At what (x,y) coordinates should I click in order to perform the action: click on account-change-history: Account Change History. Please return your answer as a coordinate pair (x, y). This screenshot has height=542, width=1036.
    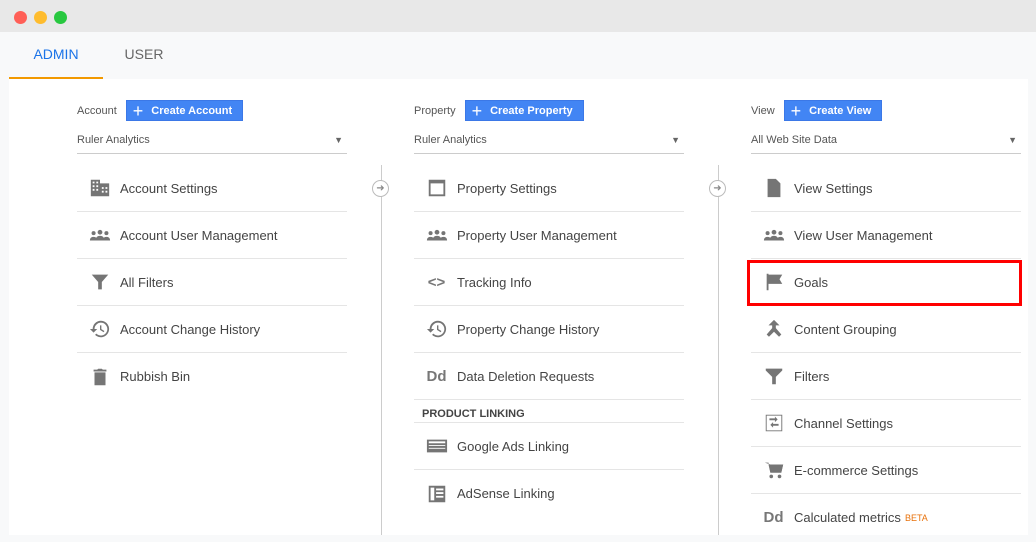
    Looking at the image, I should click on (212, 329).